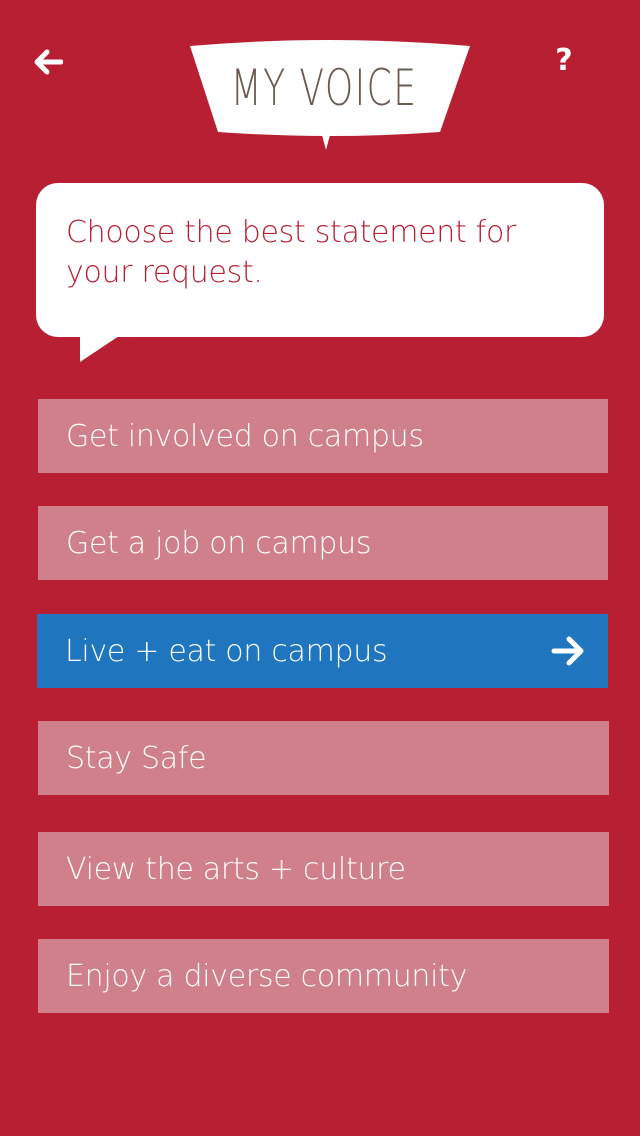 This screenshot has width=640, height=1136. What do you see at coordinates (567, 651) in the screenshot?
I see `arrow-right-icon` at bounding box center [567, 651].